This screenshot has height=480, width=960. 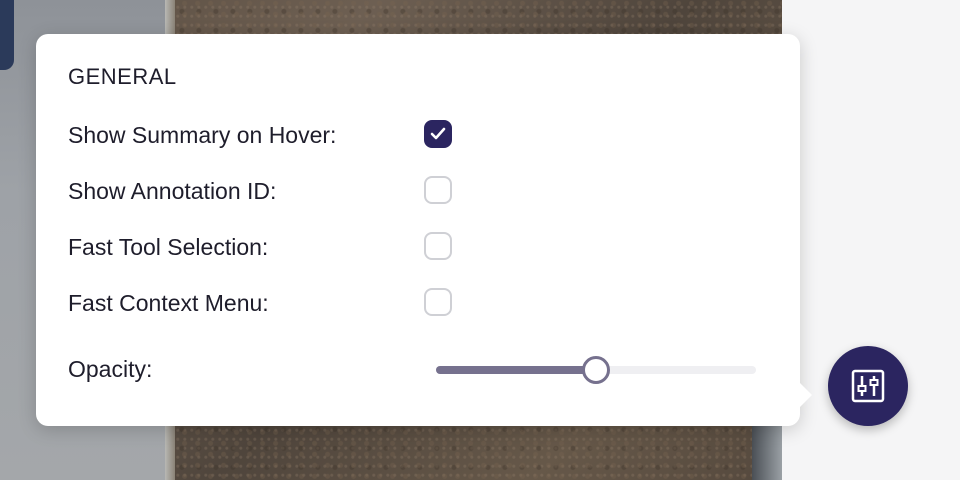 What do you see at coordinates (438, 190) in the screenshot?
I see `show-annotation-id-checkbox` at bounding box center [438, 190].